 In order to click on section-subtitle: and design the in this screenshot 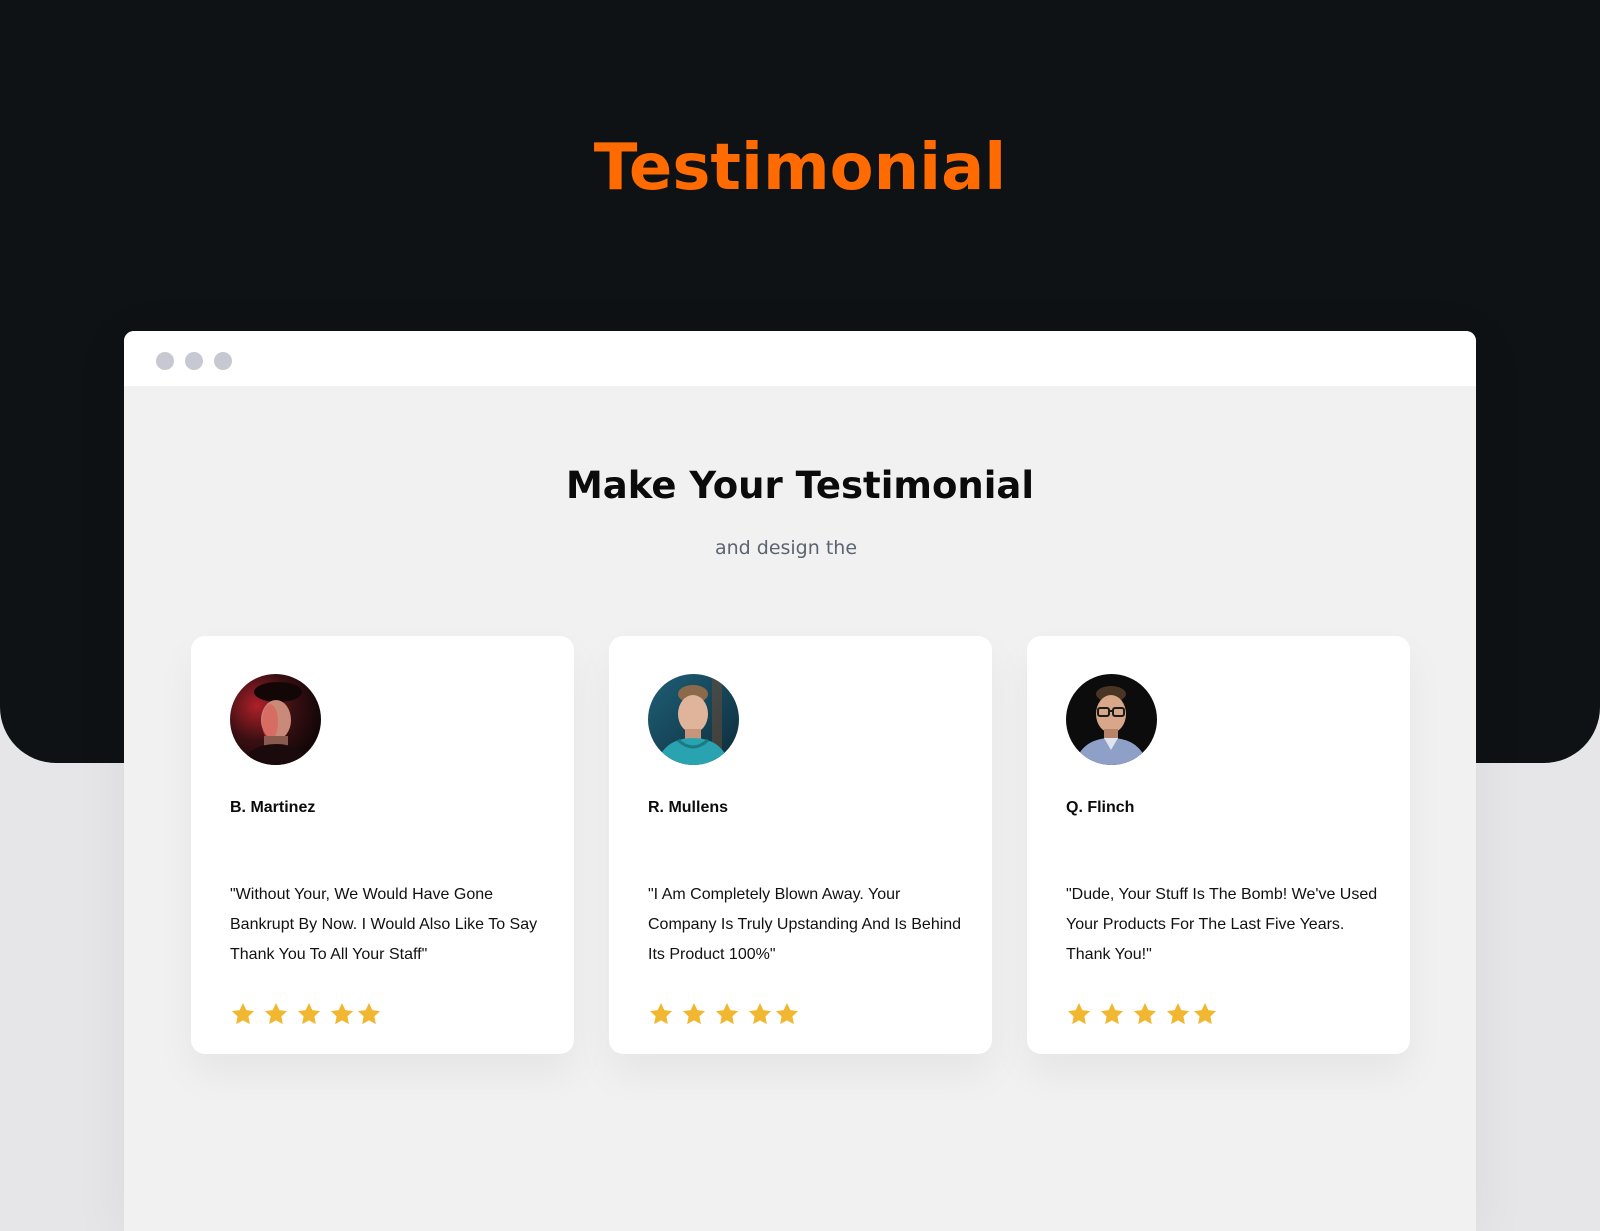, I will do `click(786, 548)`.